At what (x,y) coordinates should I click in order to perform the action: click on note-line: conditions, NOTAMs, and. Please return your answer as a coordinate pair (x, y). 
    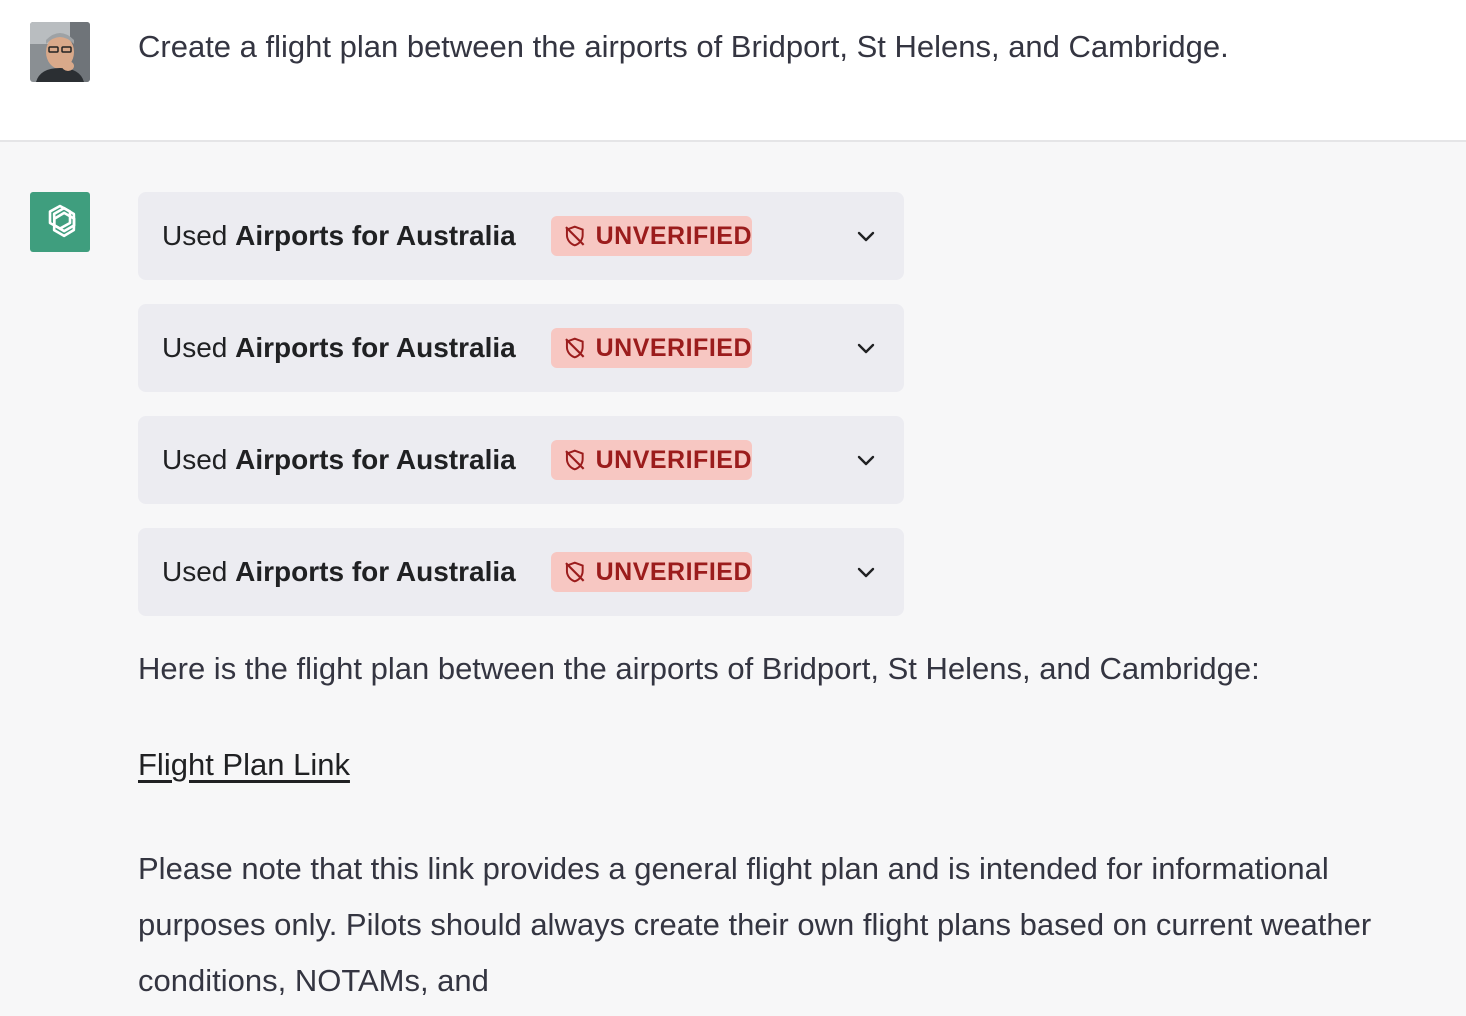
    Looking at the image, I should click on (313, 980).